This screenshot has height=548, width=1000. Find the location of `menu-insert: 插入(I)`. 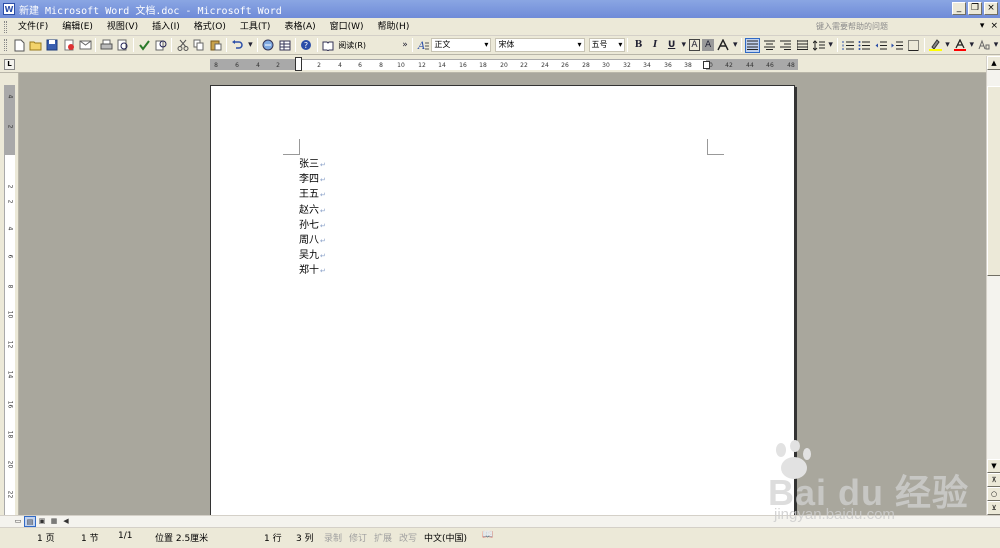

menu-insert: 插入(I) is located at coordinates (166, 27).